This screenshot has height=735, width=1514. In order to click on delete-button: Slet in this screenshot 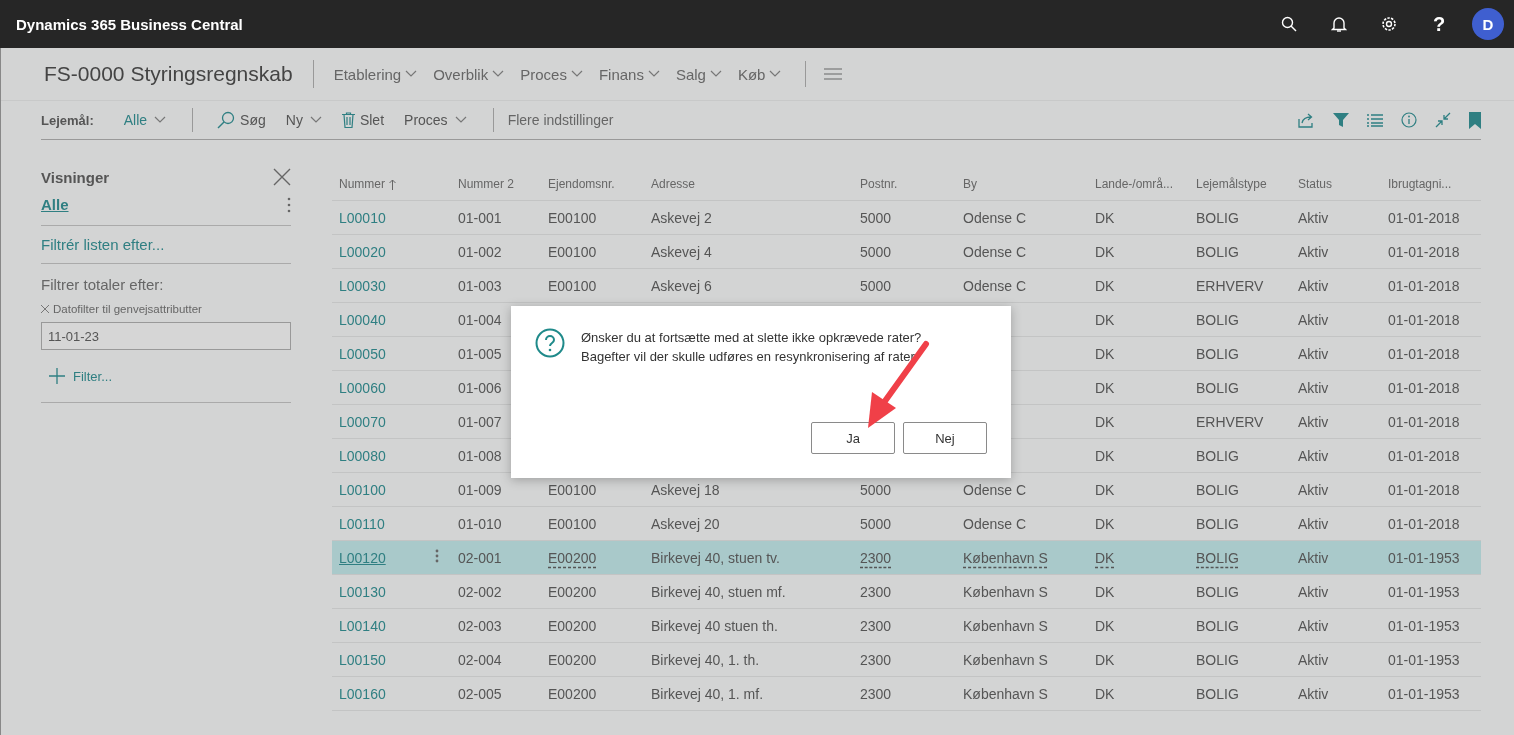, I will do `click(363, 120)`.